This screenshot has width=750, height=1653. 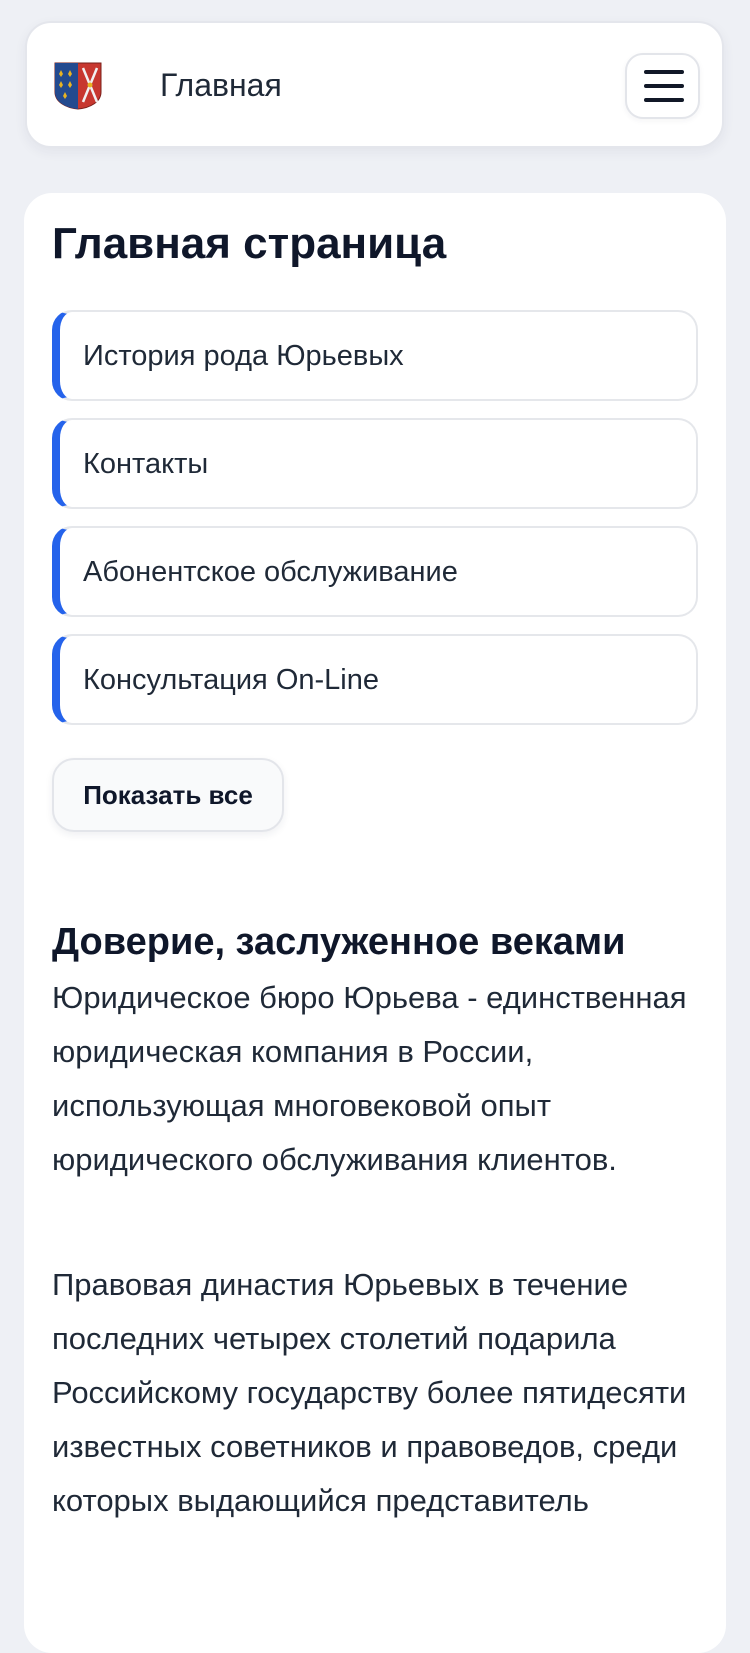 I want to click on nav-item-label: История рода Юрьевых, so click(x=243, y=356).